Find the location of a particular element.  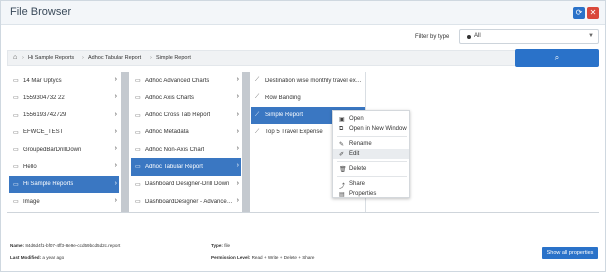

list-item: ▭ Dashboard Designer-Drill Down › is located at coordinates (186, 184).